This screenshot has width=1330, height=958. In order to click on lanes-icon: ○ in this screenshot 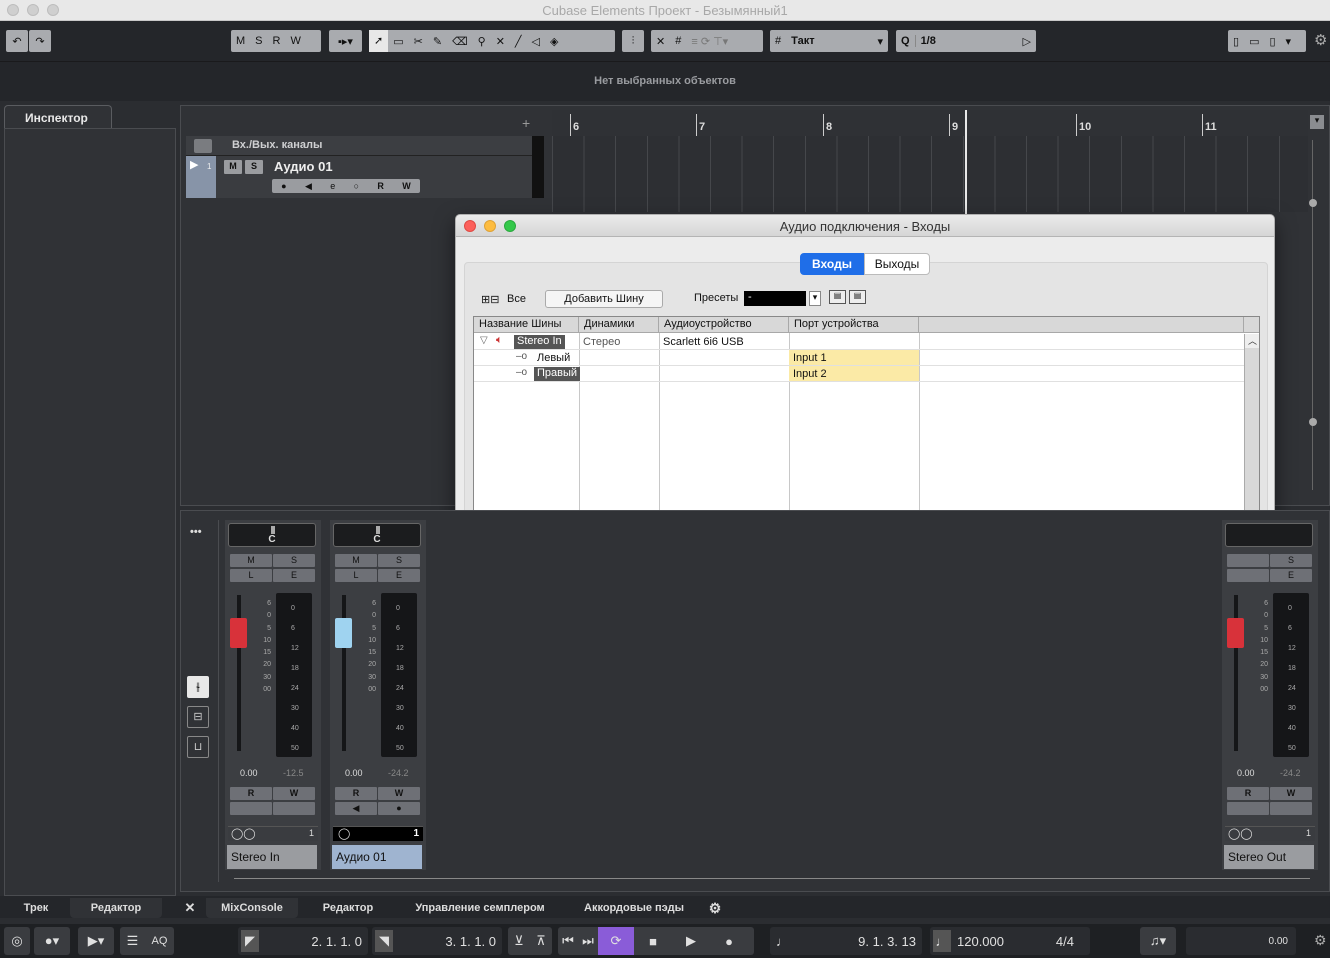, I will do `click(356, 186)`.